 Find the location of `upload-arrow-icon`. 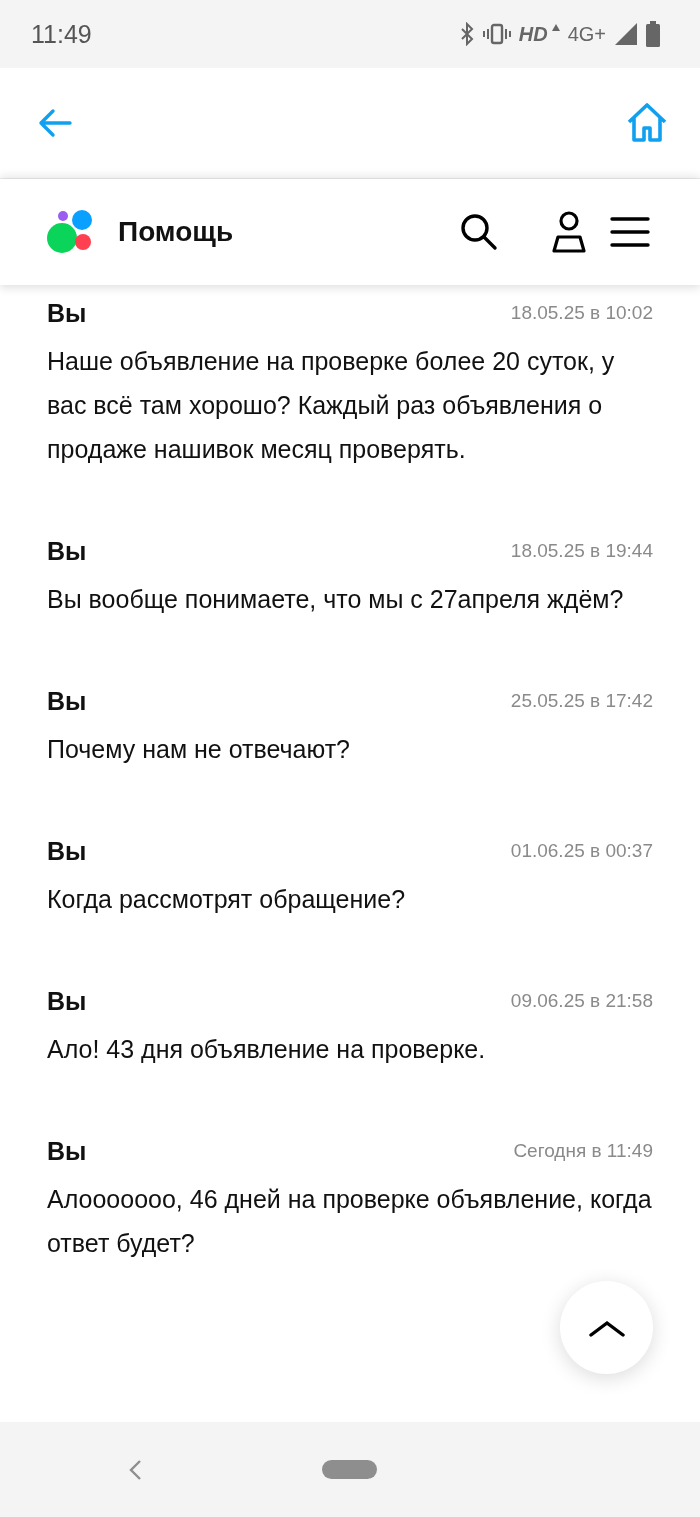

upload-arrow-icon is located at coordinates (555, 27).